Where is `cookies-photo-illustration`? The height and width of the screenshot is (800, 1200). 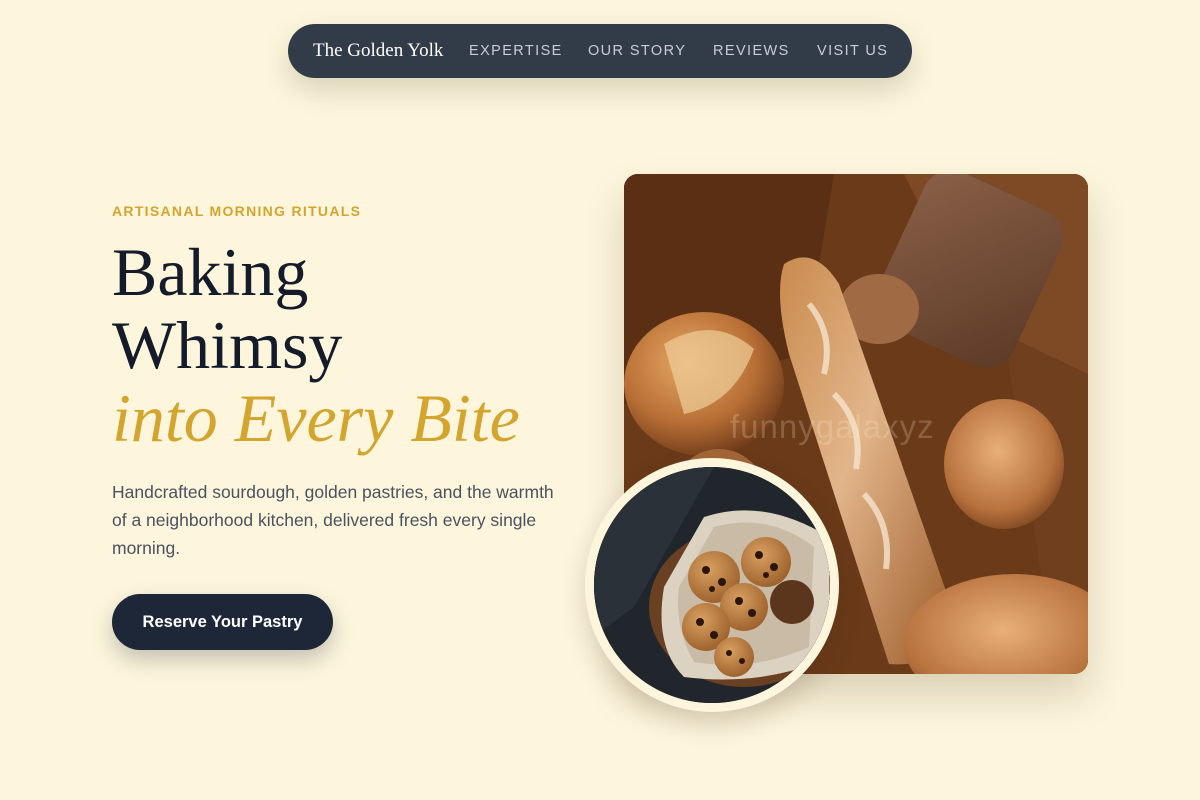
cookies-photo-illustration is located at coordinates (712, 585).